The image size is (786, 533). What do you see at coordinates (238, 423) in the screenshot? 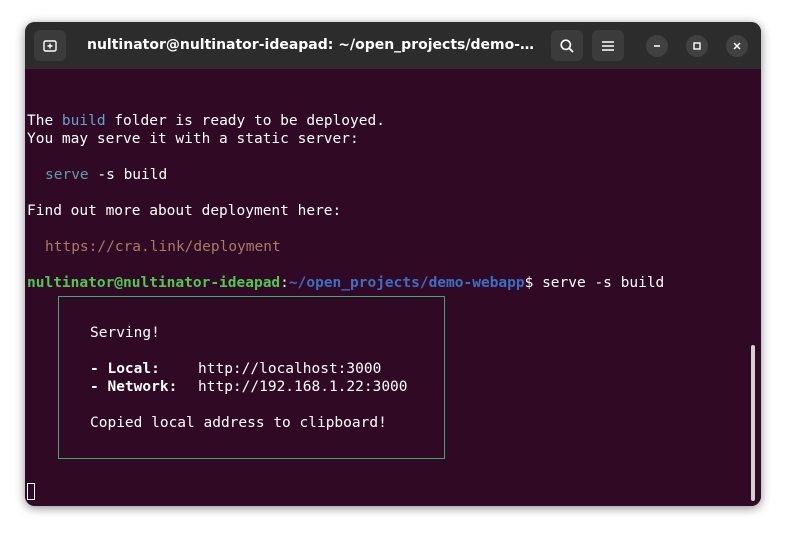
I see `clipboard-notice: Copied local address to clipboard!` at bounding box center [238, 423].